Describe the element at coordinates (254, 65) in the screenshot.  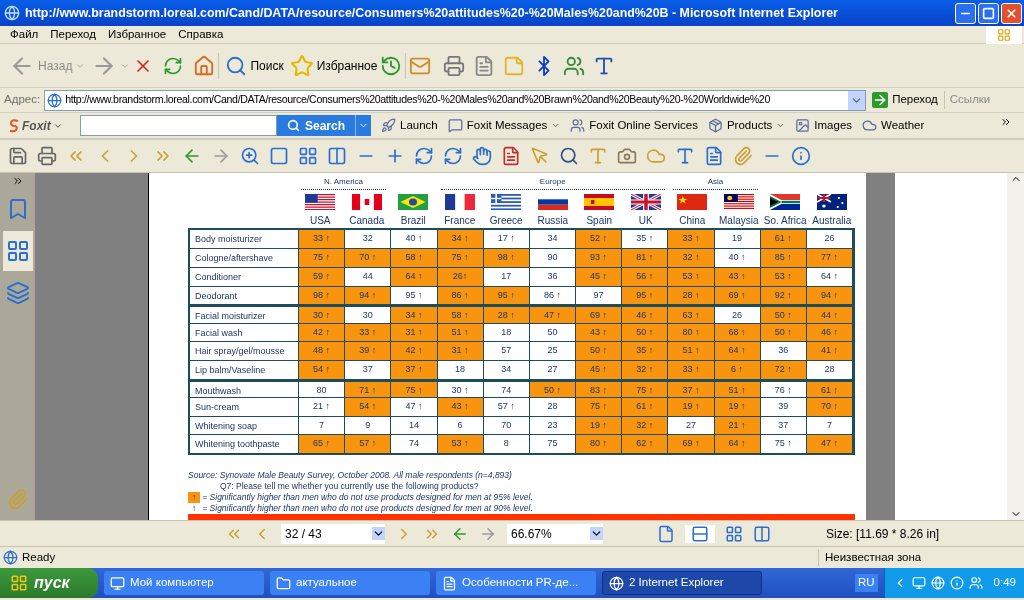
I see `search-button: Поиск` at that location.